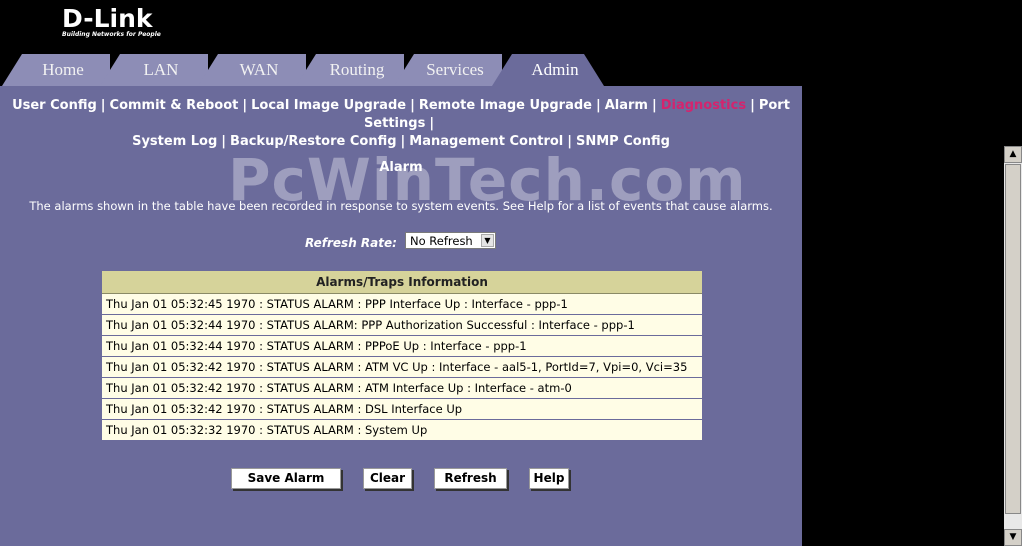 Image resolution: width=1022 pixels, height=546 pixels. What do you see at coordinates (626, 105) in the screenshot?
I see `subnav-alarm: Alarm` at bounding box center [626, 105].